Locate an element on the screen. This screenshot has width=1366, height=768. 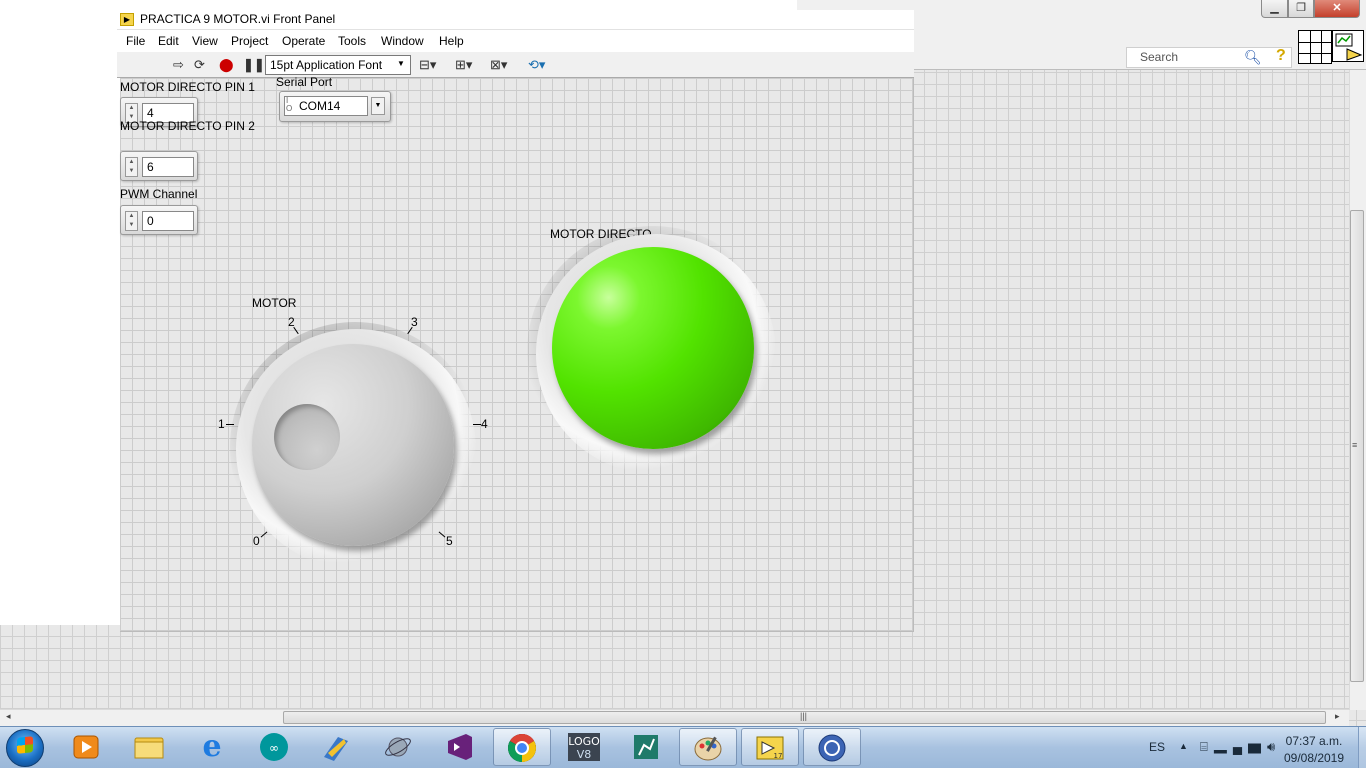
motor-knob-label: MOTOR is located at coordinates (274, 303).